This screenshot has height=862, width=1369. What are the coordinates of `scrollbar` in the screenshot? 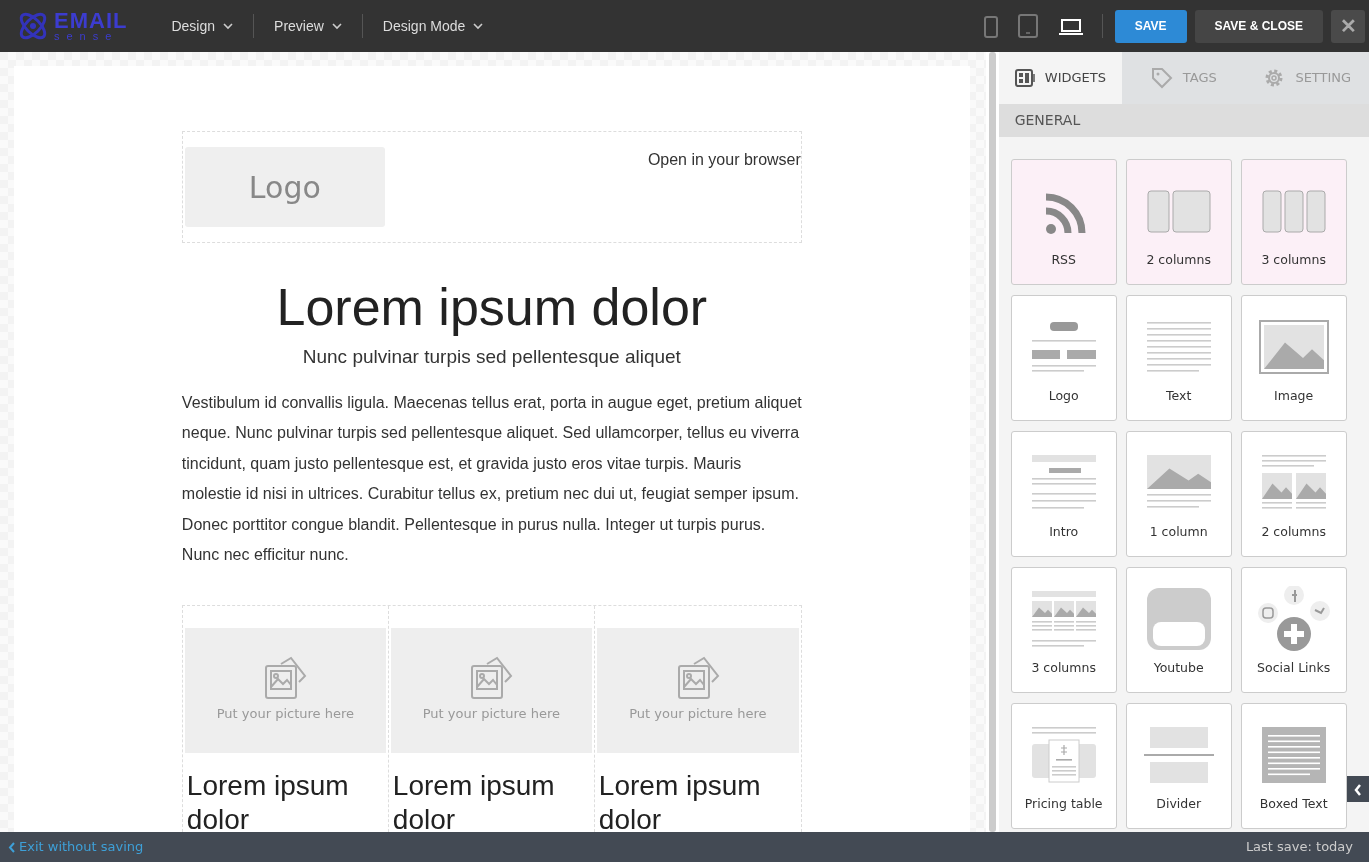 It's located at (992, 442).